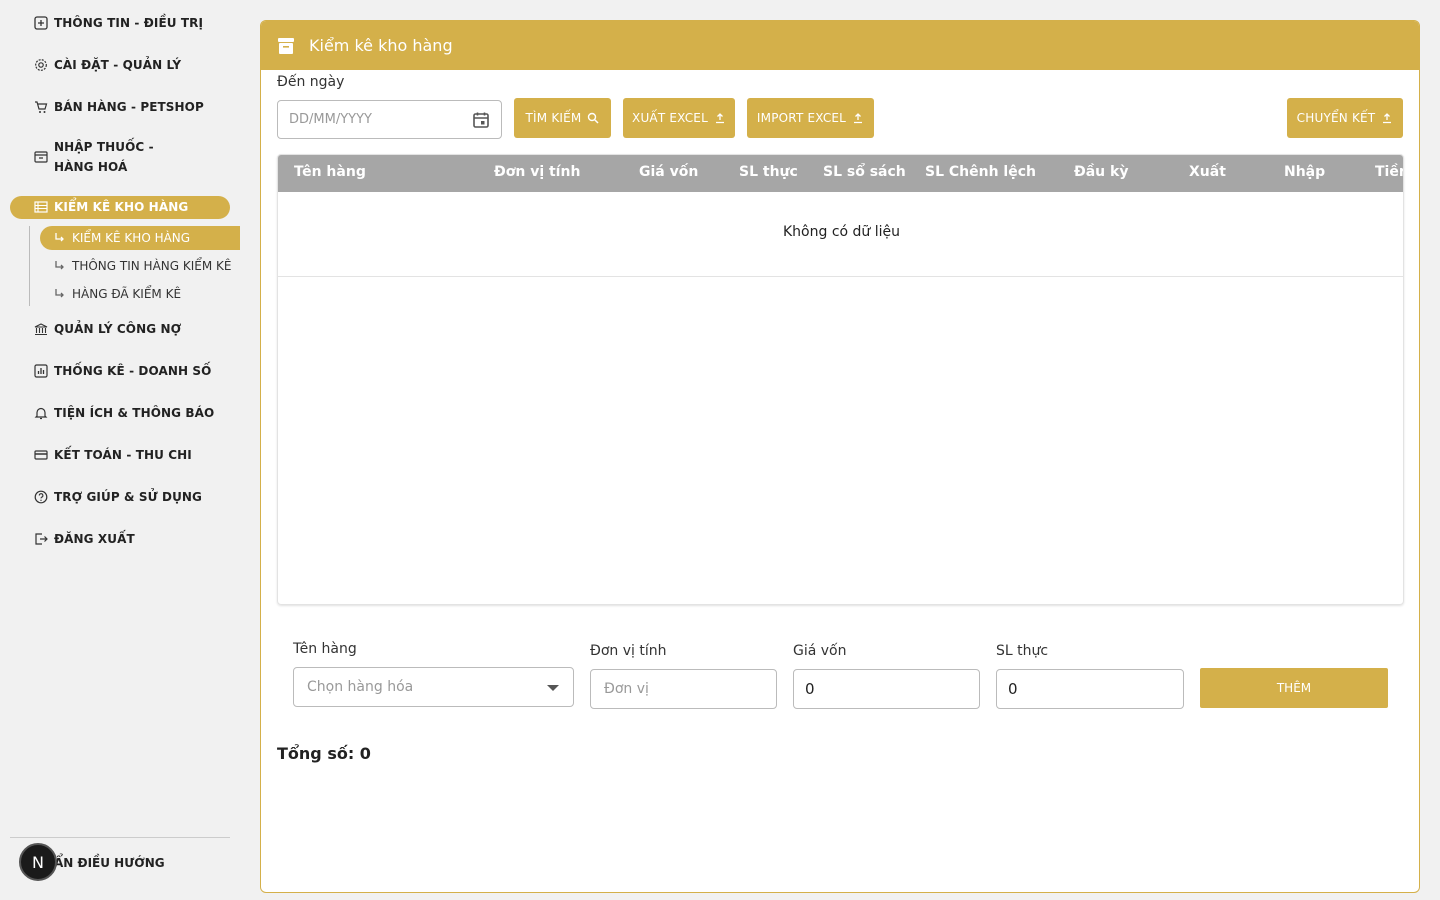 This screenshot has width=1440, height=900. I want to click on import-excel-button: IMPORT EXCEL, so click(810, 118).